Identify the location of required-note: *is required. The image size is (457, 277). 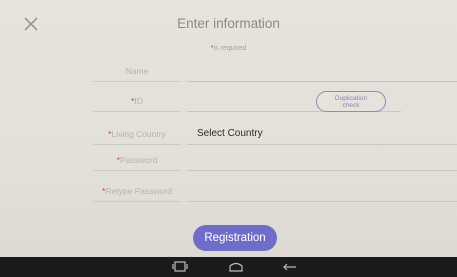
(228, 48).